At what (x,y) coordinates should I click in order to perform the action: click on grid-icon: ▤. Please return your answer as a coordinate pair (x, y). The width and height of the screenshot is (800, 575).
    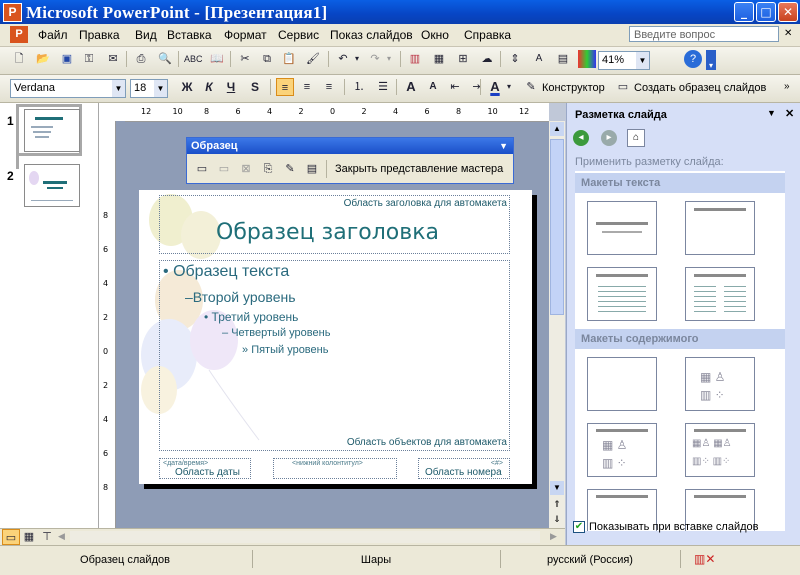
    Looking at the image, I should click on (563, 59).